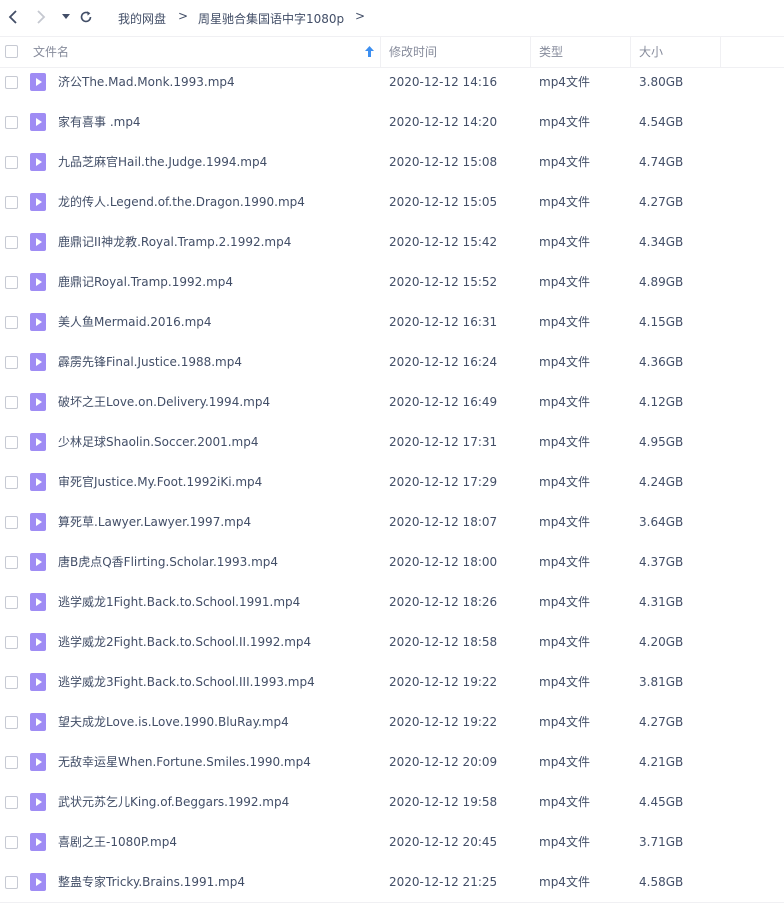 The height and width of the screenshot is (910, 784). I want to click on sort-ascending-icon, so click(369, 51).